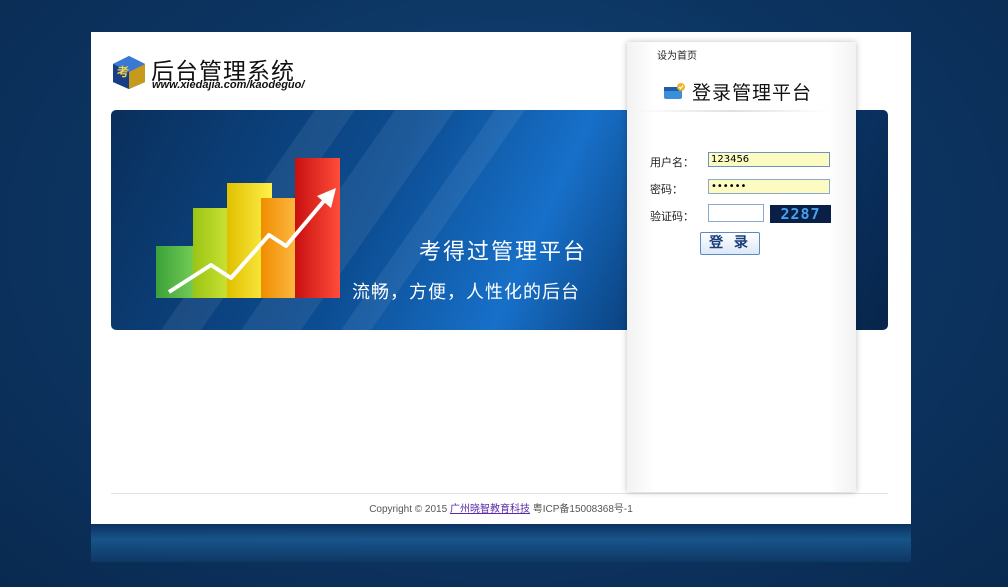 Image resolution: width=1008 pixels, height=587 pixels. I want to click on banner-subtitle: 流畅，方便，人性化的后台, so click(466, 292).